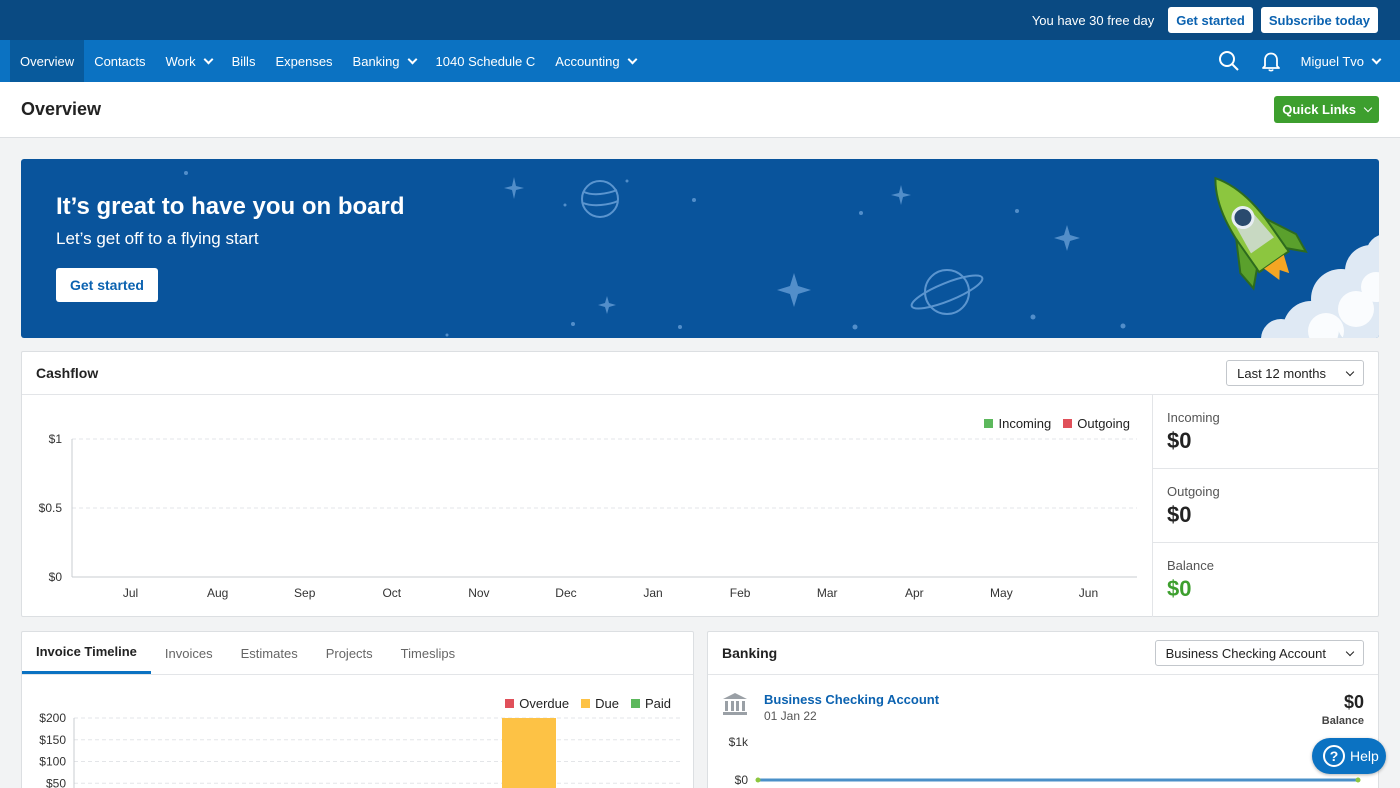  What do you see at coordinates (52, 718) in the screenshot?
I see `y-tick-label: $200` at bounding box center [52, 718].